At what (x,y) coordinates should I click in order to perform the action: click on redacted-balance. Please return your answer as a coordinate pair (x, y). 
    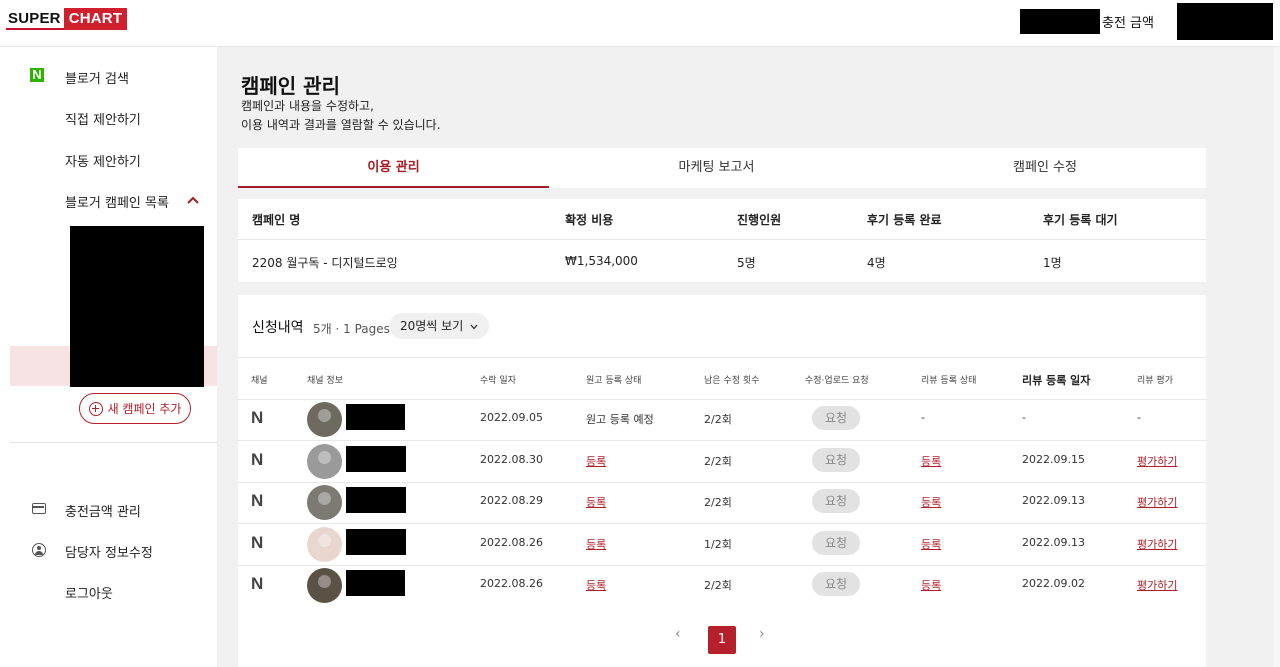
    Looking at the image, I should click on (1060, 21).